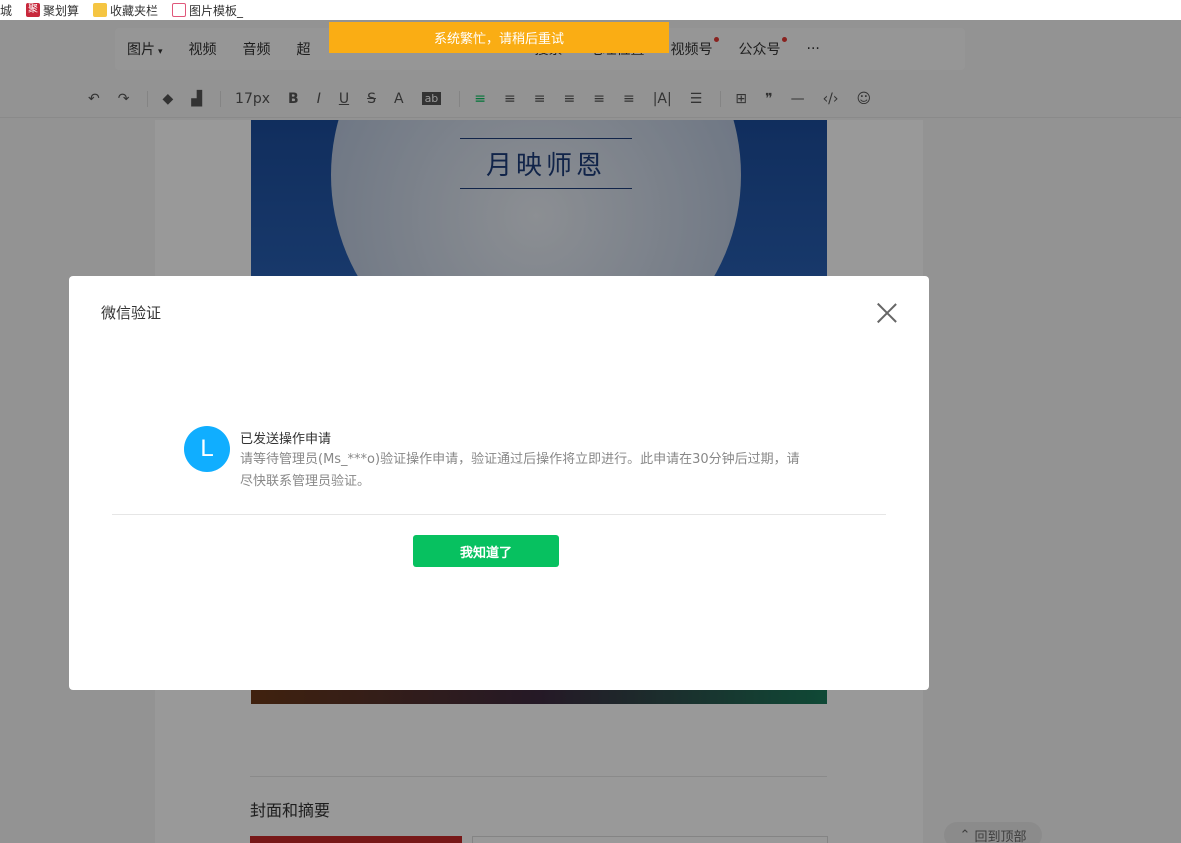  I want to click on folder-icon, so click(100, 10).